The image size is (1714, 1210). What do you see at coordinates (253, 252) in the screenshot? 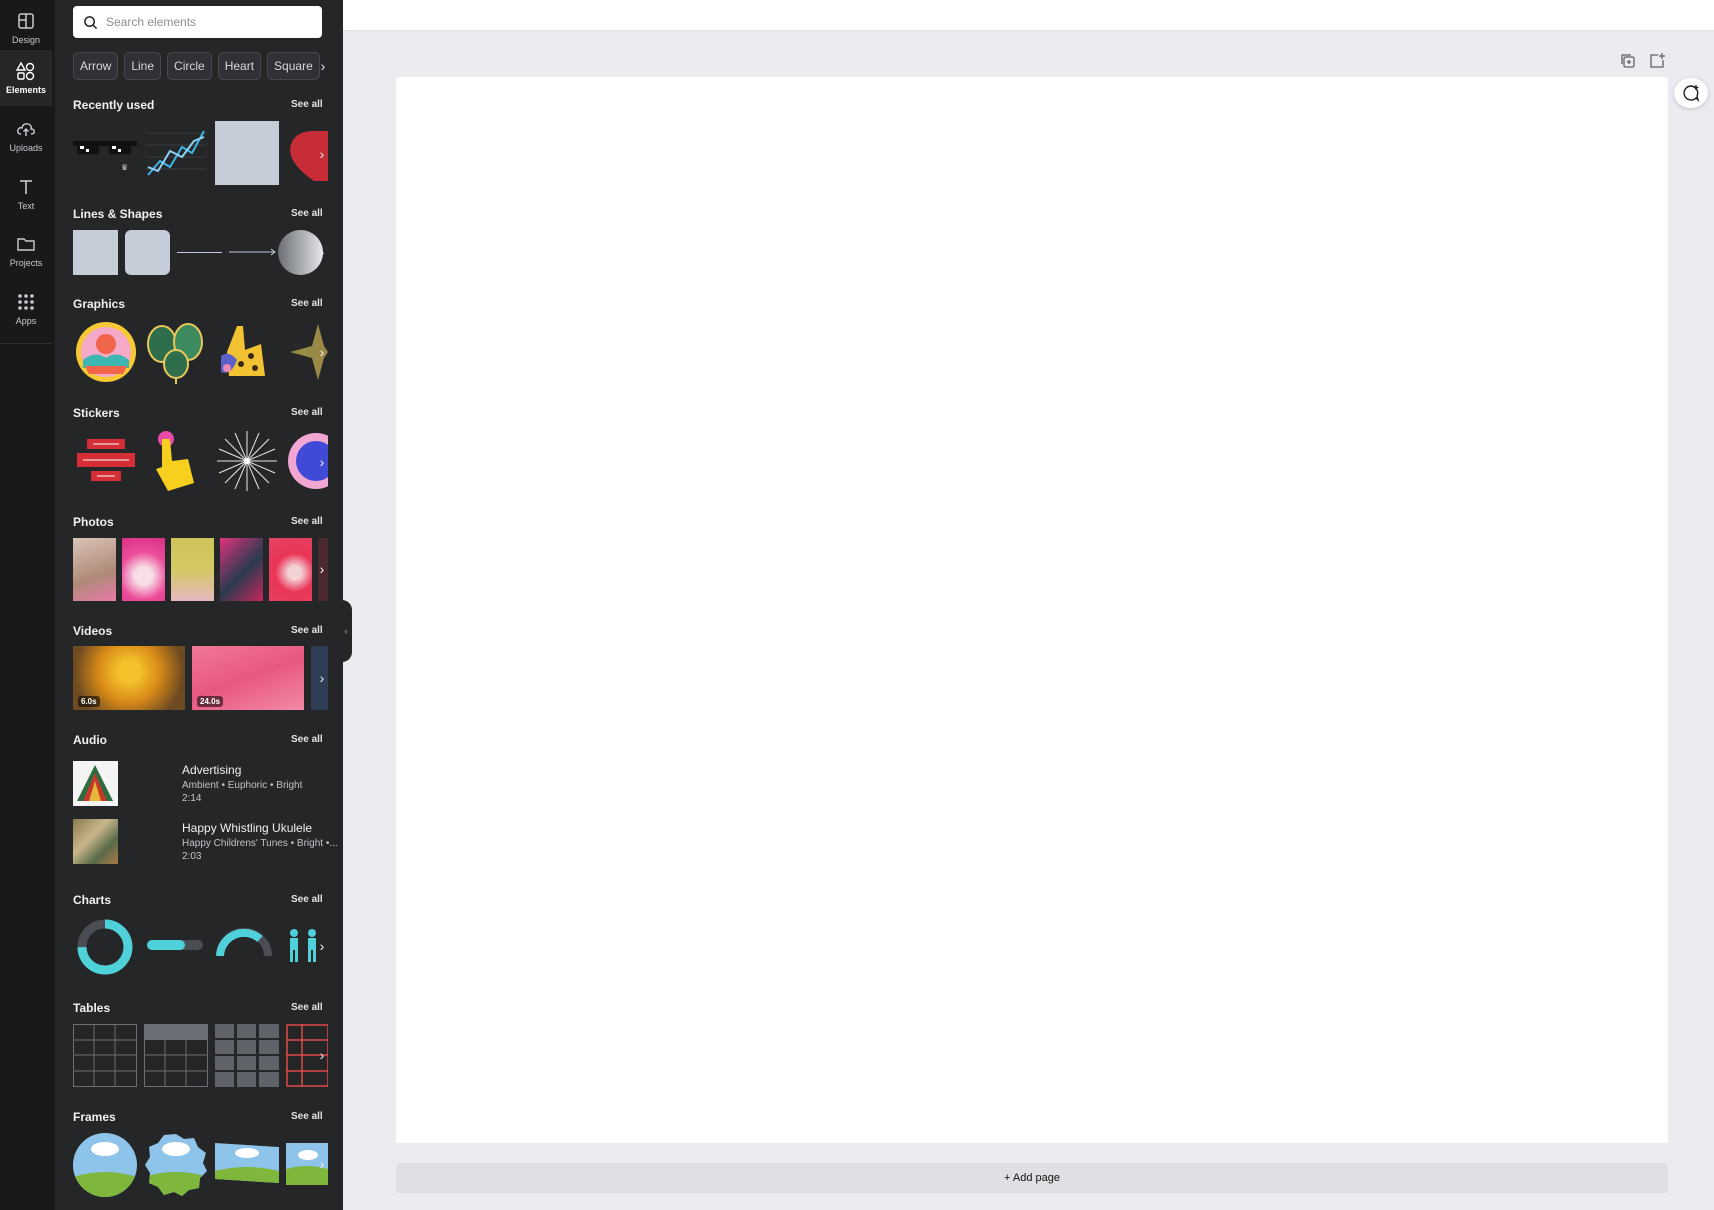
I see `arrow-line-thumbnail` at bounding box center [253, 252].